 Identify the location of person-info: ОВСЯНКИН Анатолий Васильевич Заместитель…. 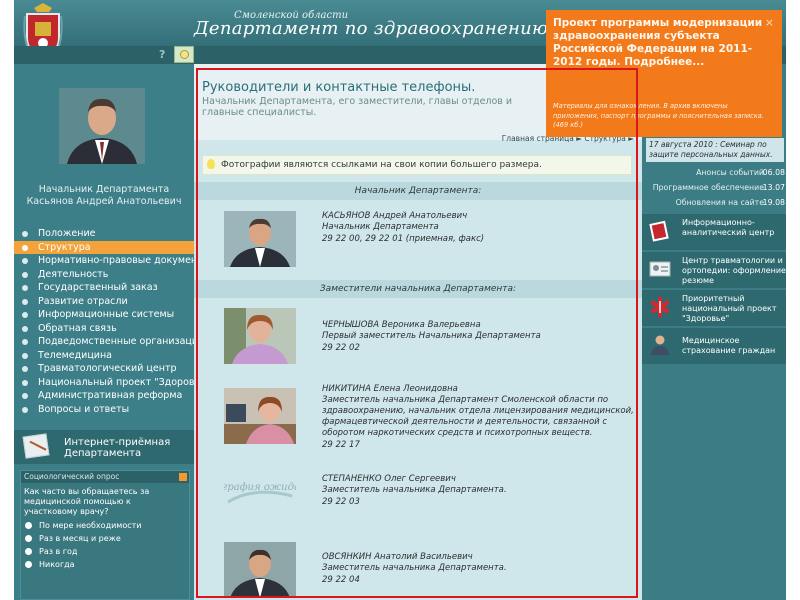
(478, 569).